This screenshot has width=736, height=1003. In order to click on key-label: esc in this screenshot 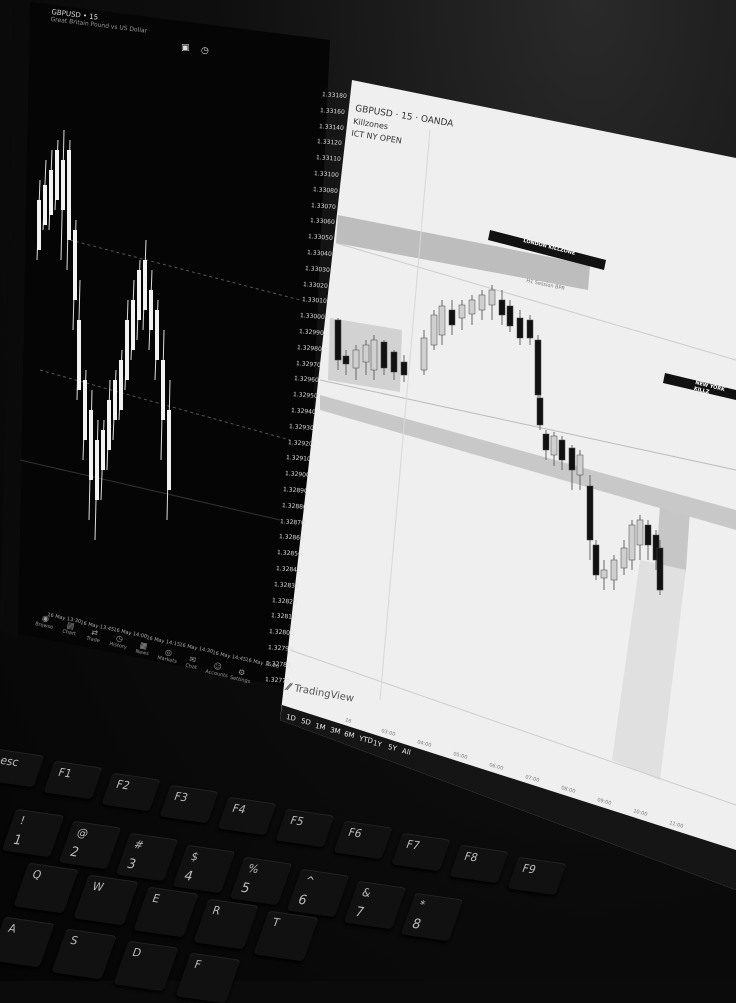, I will do `click(10, 761)`.